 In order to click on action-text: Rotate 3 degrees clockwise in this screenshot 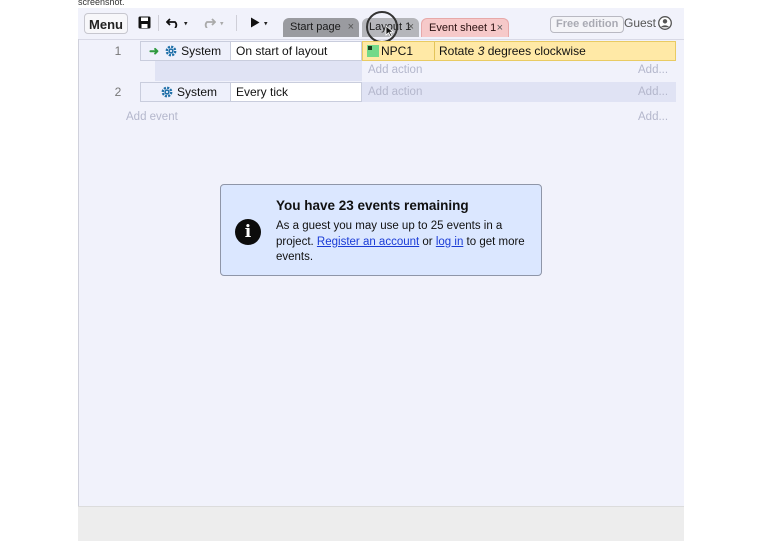, I will do `click(512, 51)`.